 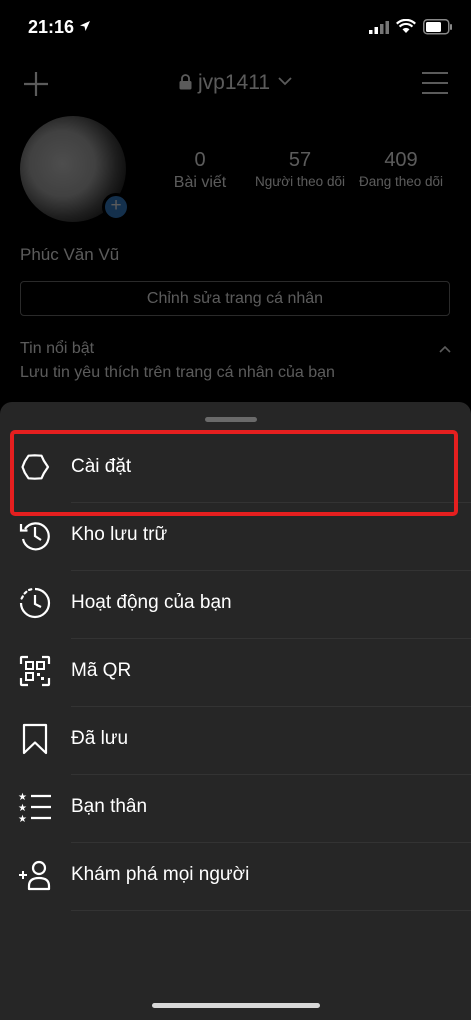 What do you see at coordinates (437, 27) in the screenshot?
I see `battery-icon` at bounding box center [437, 27].